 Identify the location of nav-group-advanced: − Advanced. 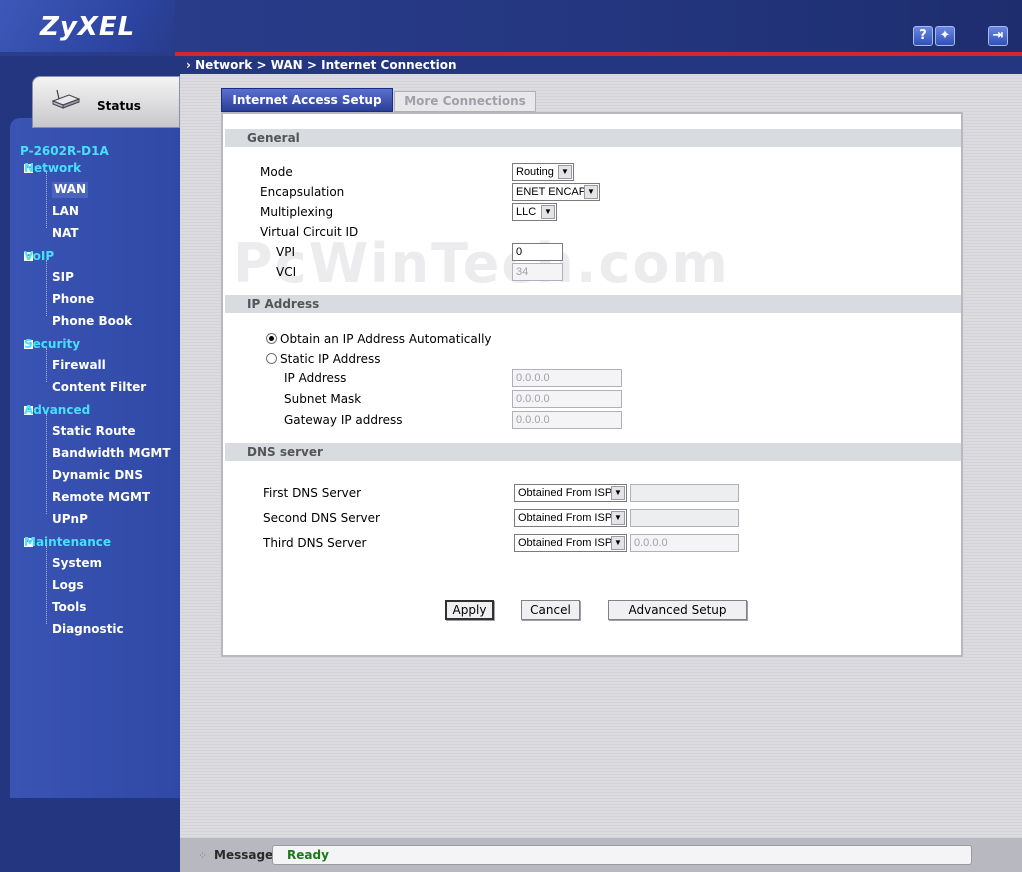
(57, 410).